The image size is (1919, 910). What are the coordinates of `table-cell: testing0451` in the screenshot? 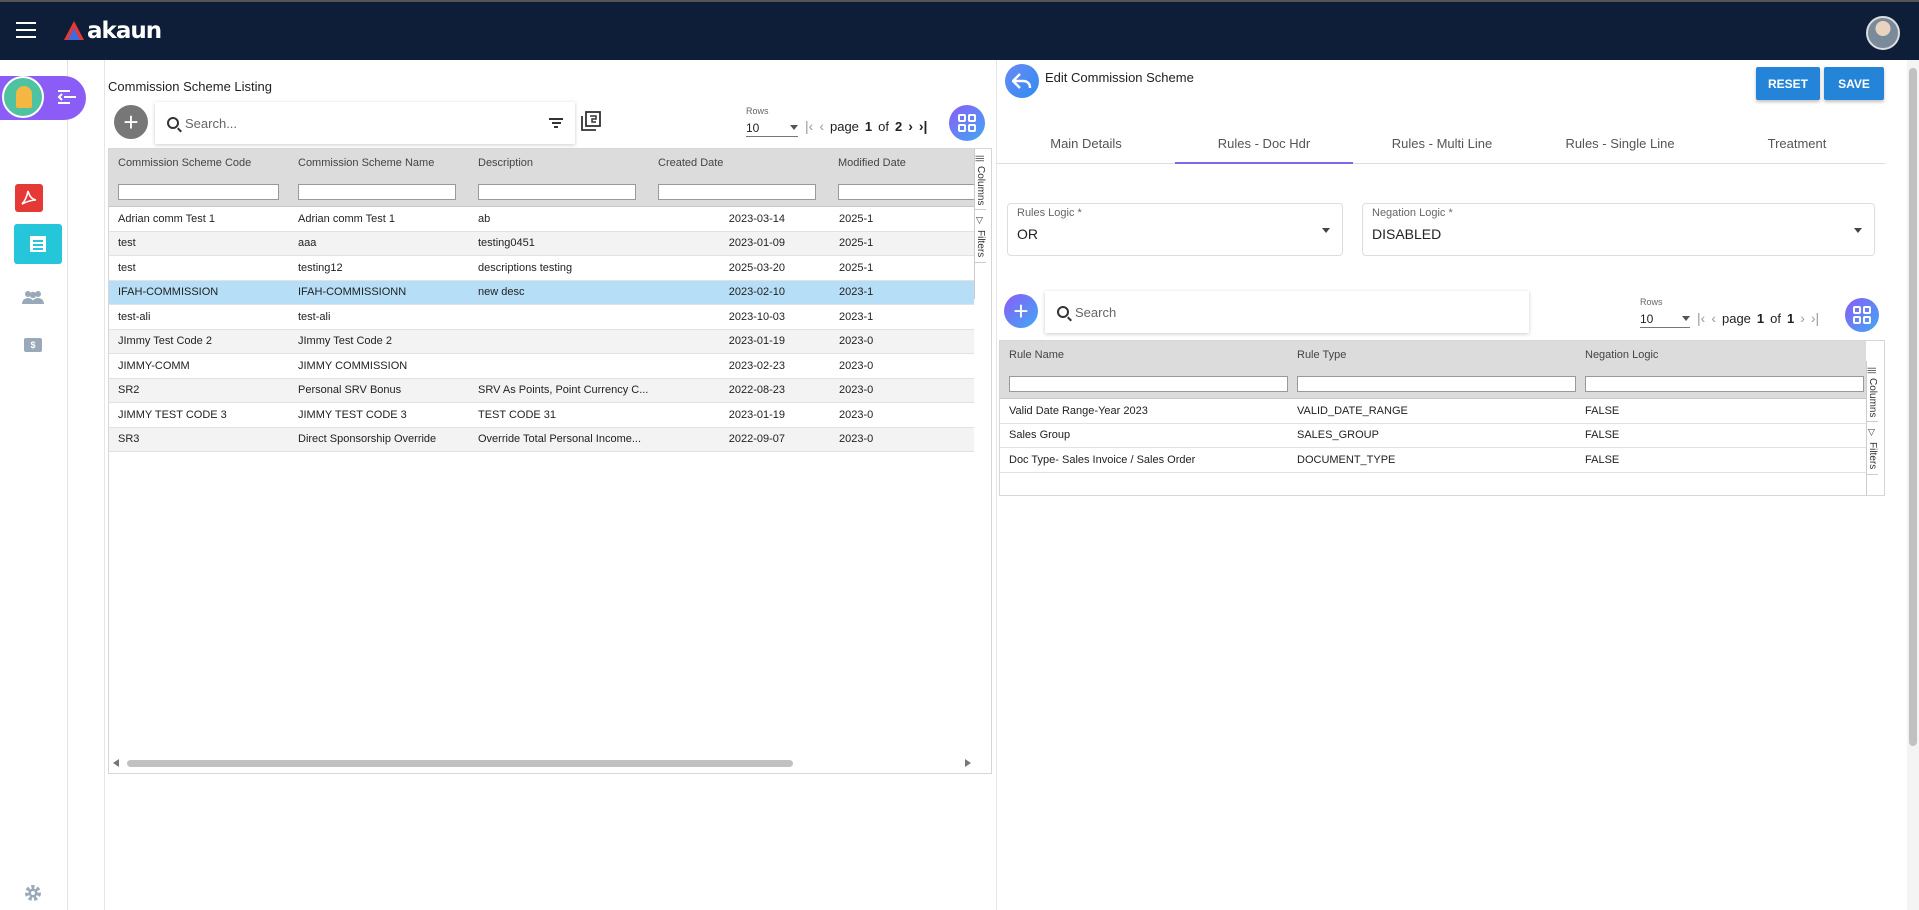 It's located at (506, 243).